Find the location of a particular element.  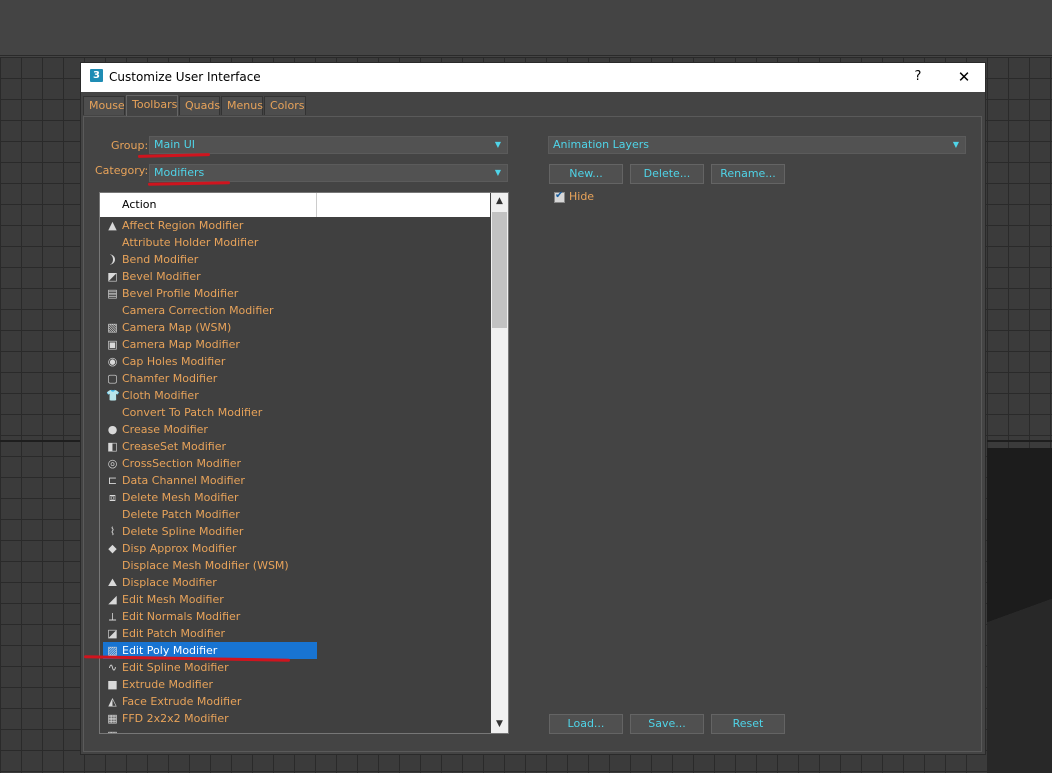

dialog-title: Customize User Interface is located at coordinates (185, 77).